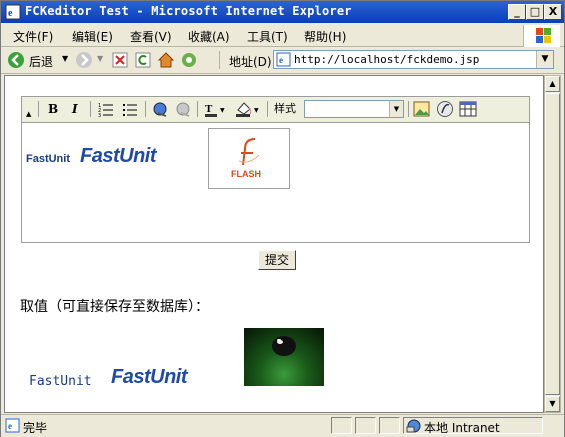 The height and width of the screenshot is (437, 565). What do you see at coordinates (99, 115) in the screenshot?
I see `svg-text: 3` at bounding box center [99, 115].